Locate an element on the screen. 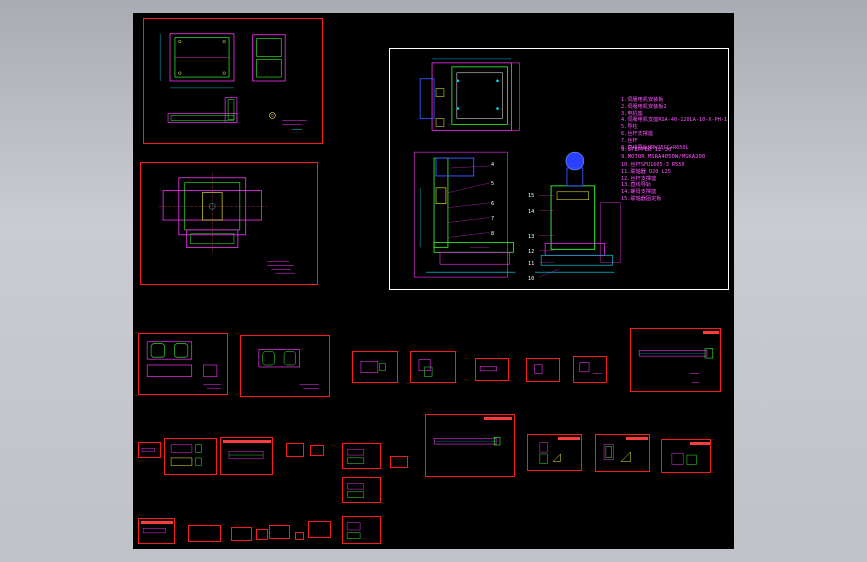 The height and width of the screenshot is (562, 867). drawing-sheet-shaft is located at coordinates (675, 360).